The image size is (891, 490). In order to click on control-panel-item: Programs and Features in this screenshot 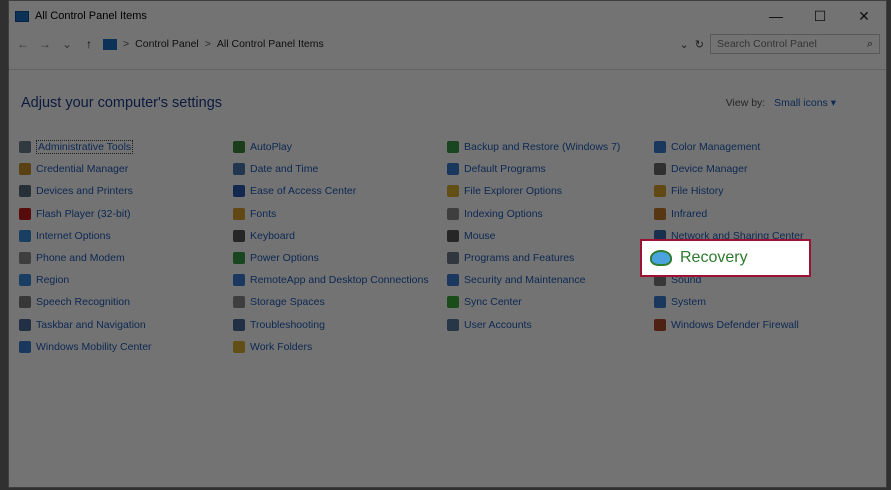, I will do `click(533, 258)`.